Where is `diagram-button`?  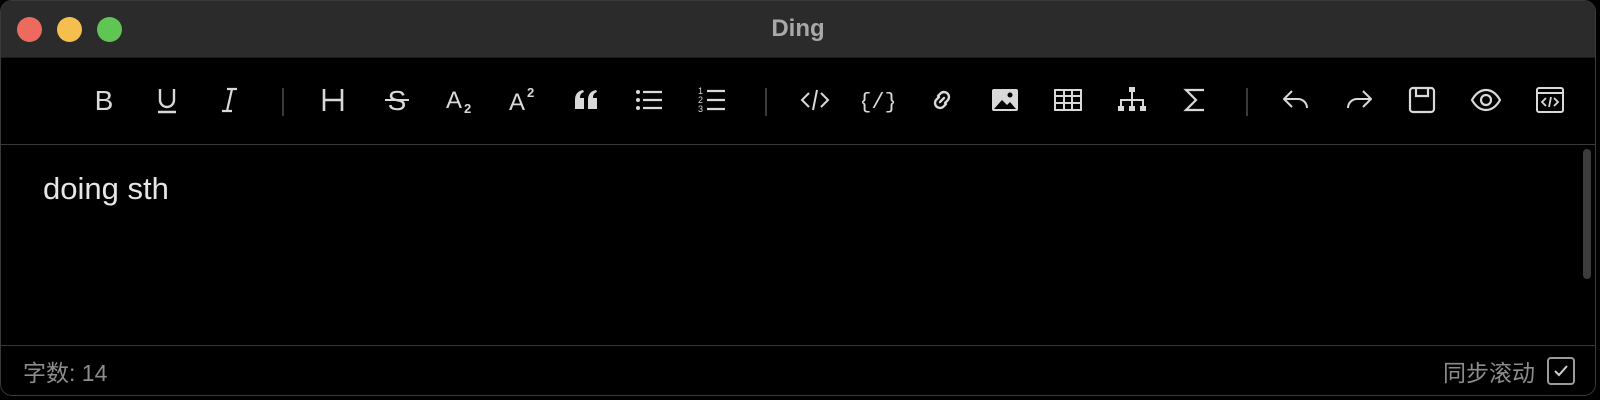 diagram-button is located at coordinates (1132, 100).